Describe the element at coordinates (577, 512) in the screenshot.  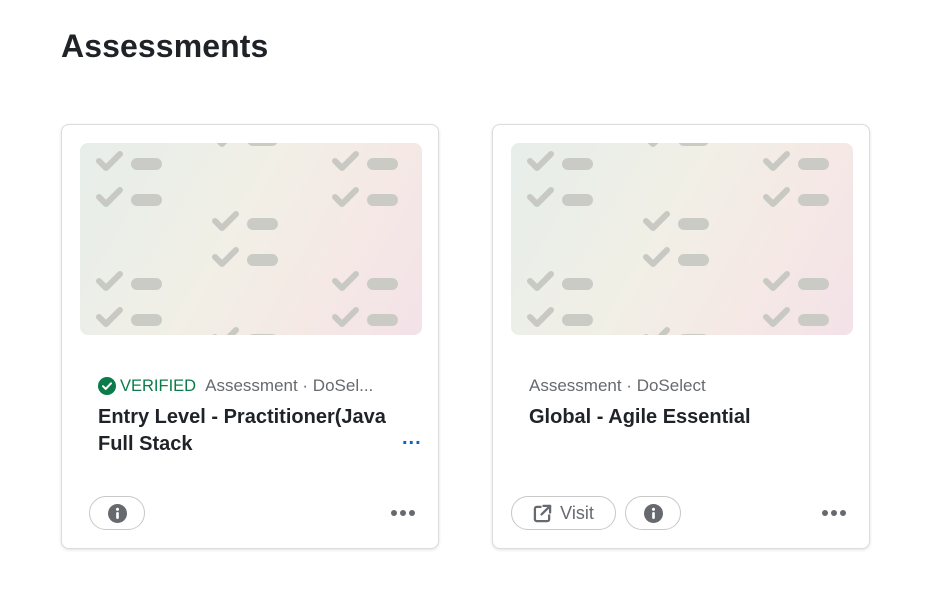
I see `visit-label: Visit` at that location.